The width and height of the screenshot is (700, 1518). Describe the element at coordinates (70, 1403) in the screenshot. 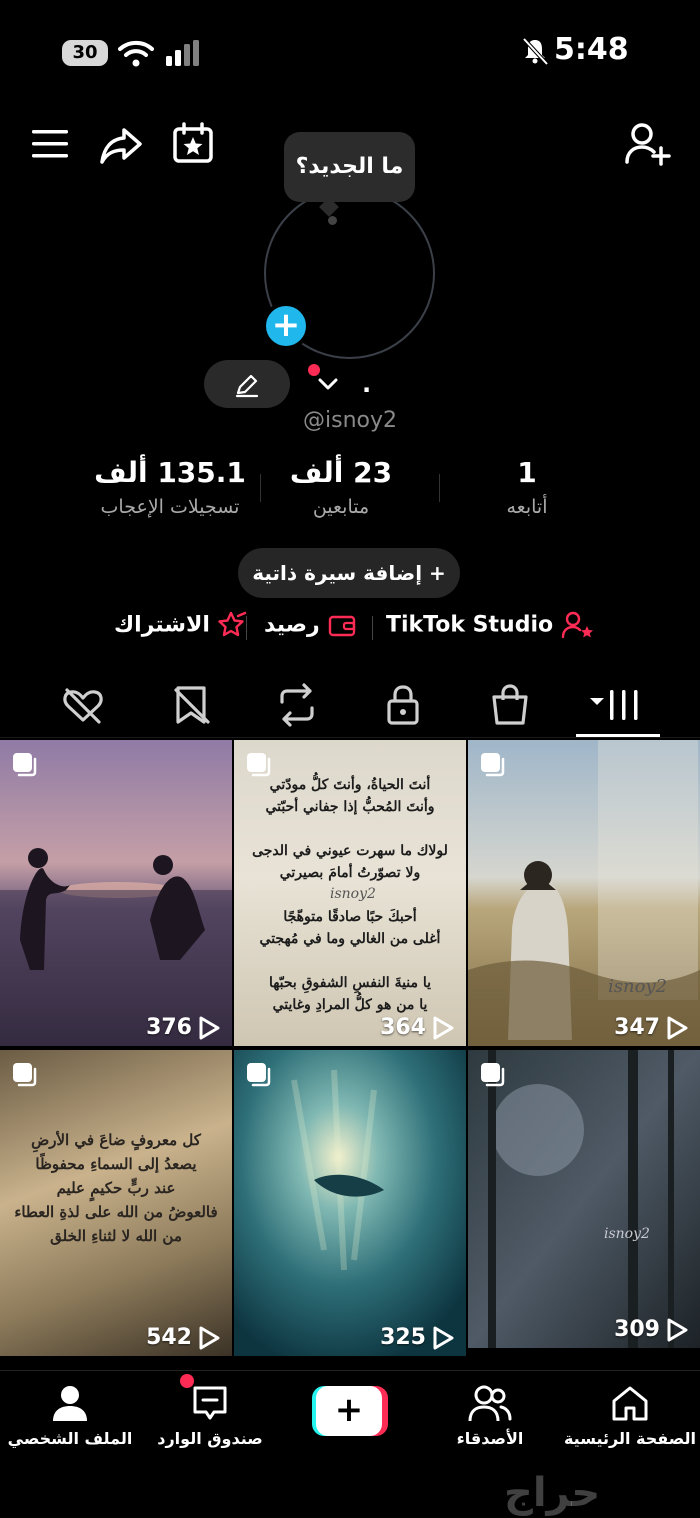

I see `profile-icon` at that location.